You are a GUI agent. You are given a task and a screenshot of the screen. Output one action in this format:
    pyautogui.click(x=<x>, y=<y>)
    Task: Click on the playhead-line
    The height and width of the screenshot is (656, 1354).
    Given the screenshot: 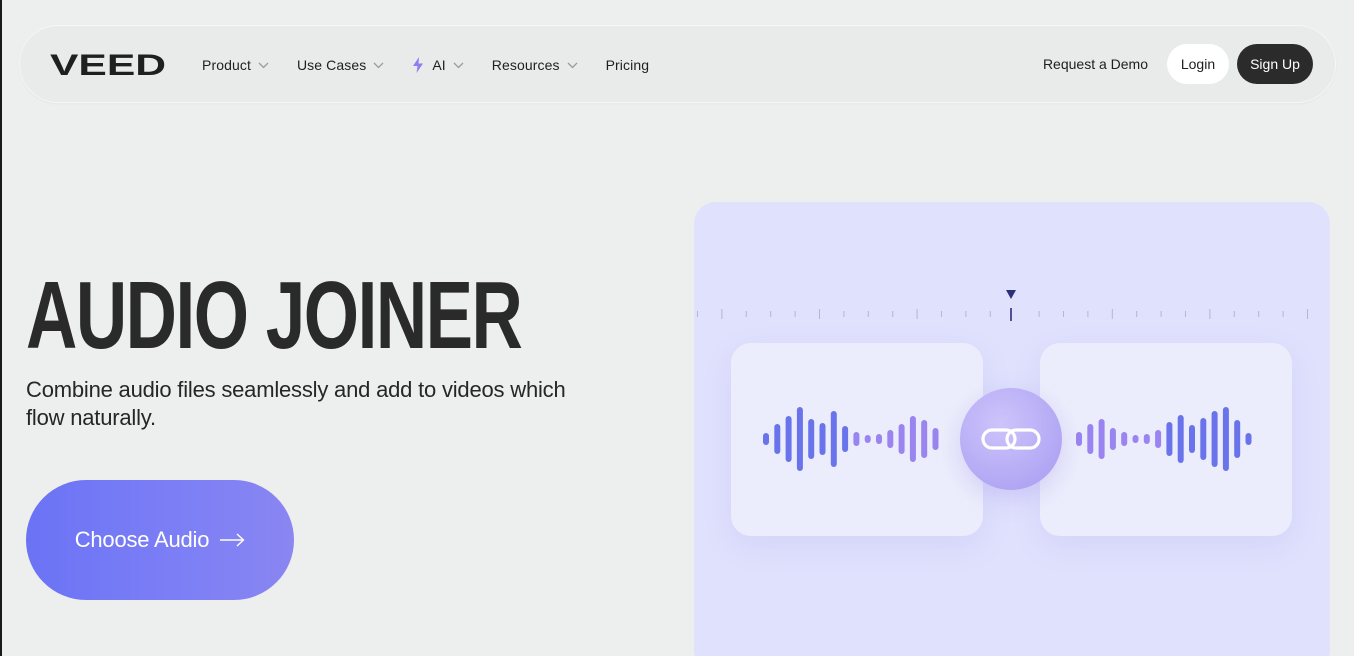 What is the action you would take?
    pyautogui.click(x=1011, y=314)
    